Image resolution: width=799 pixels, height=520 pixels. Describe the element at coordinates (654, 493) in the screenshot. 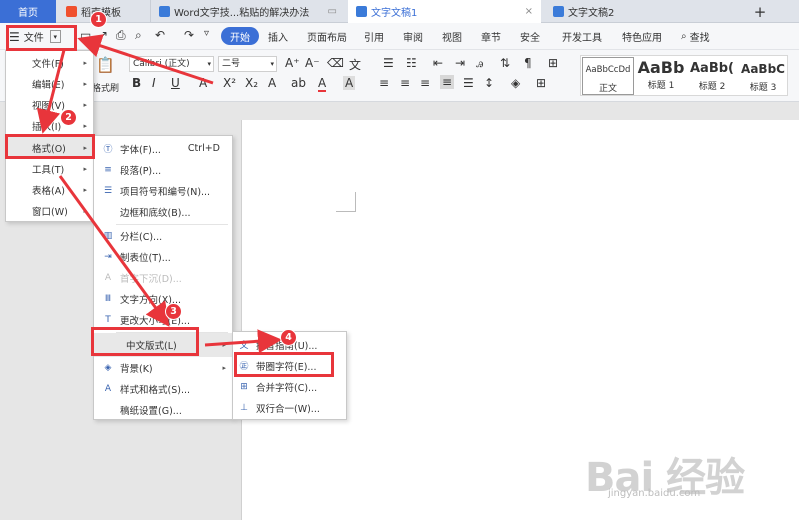

I see `baidu-watermark-url: jingyan.baidu.com` at that location.